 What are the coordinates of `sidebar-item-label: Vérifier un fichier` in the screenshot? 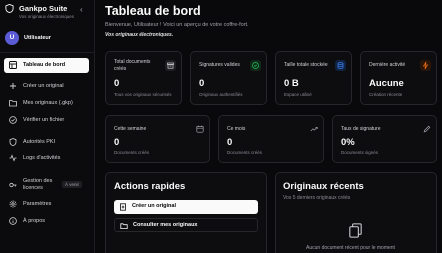 It's located at (44, 120).